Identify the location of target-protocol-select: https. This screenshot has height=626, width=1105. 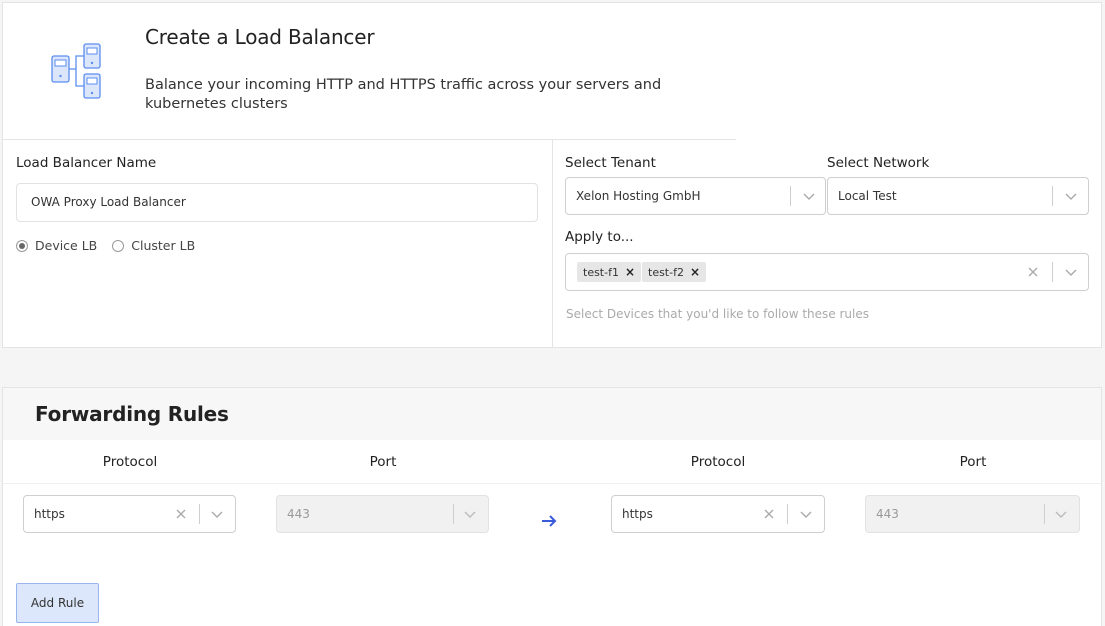
(718, 514).